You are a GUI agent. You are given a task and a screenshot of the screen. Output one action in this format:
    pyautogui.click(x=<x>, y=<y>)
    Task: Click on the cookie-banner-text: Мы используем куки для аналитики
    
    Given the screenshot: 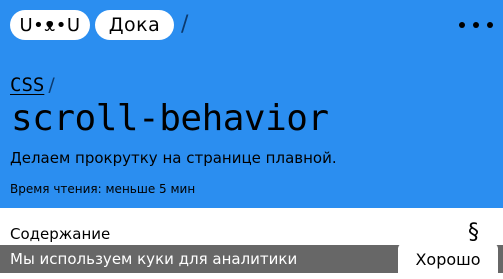 What is the action you would take?
    pyautogui.click(x=154, y=259)
    